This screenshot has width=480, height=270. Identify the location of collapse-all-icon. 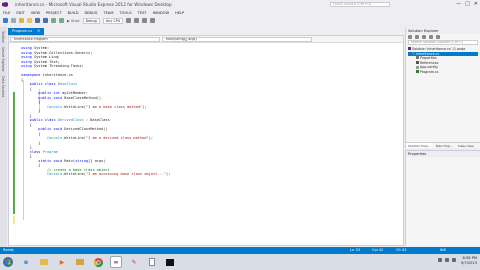
(431, 37).